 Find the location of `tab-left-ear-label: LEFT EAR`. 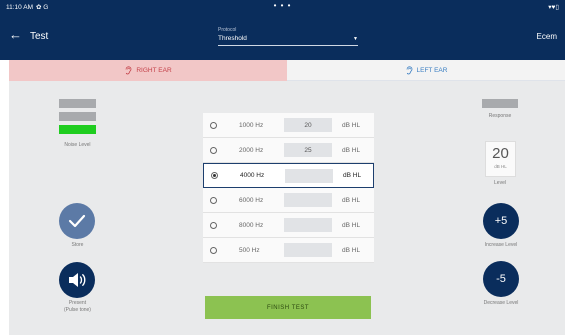

tab-left-ear-label: LEFT EAR is located at coordinates (432, 70).